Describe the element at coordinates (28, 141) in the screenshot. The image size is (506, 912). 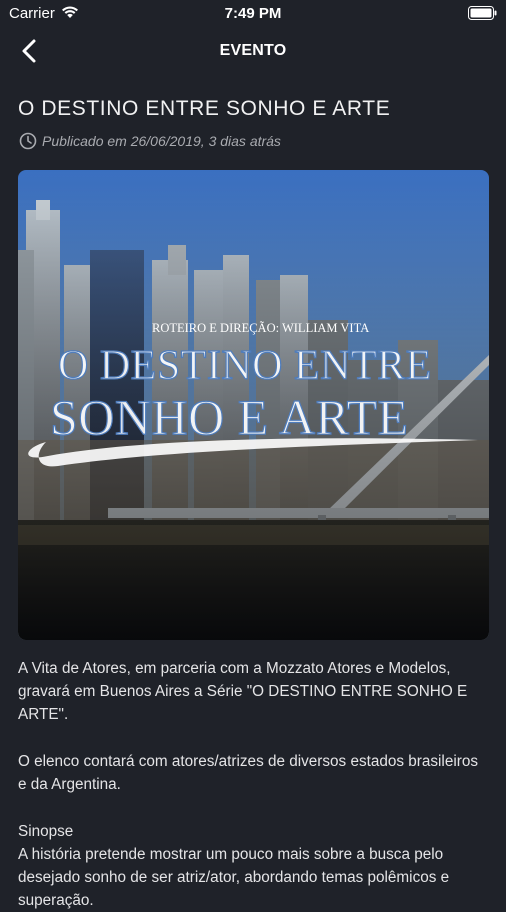
I see `clock-icon` at that location.